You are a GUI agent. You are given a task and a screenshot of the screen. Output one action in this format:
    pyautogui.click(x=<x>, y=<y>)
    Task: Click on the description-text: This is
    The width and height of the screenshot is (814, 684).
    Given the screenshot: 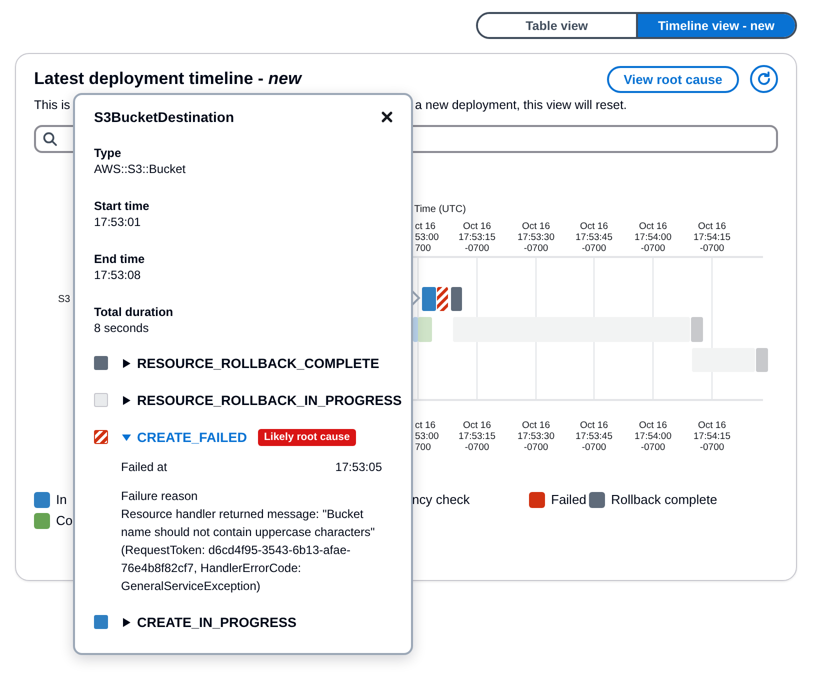 What is the action you would take?
    pyautogui.click(x=52, y=105)
    